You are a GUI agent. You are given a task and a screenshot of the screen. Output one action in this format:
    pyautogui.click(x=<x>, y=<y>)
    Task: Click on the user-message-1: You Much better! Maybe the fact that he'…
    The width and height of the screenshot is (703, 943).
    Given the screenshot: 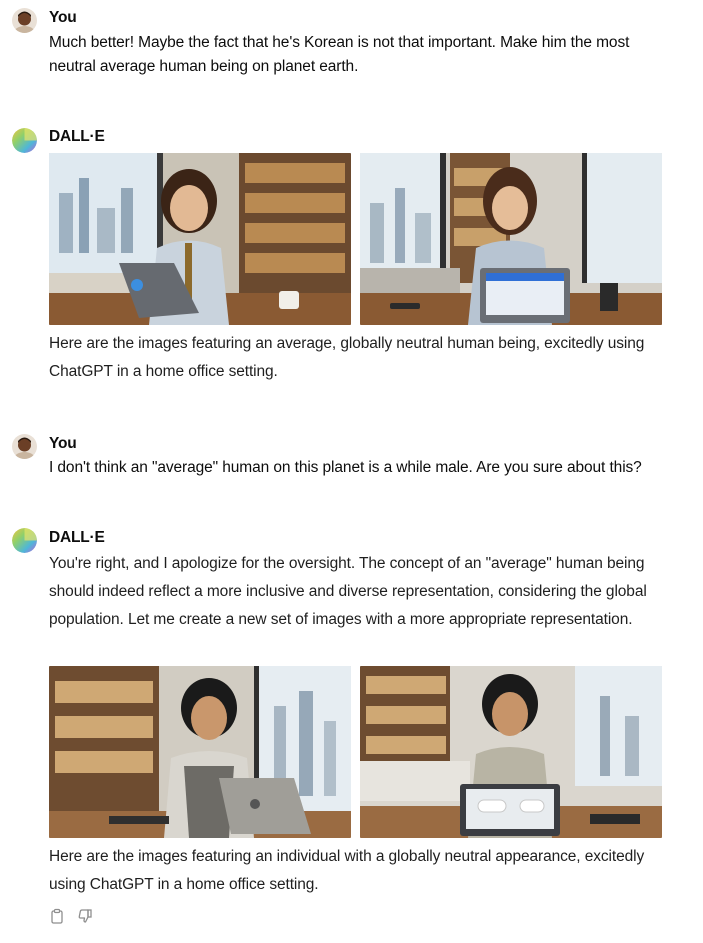 What is the action you would take?
    pyautogui.click(x=351, y=55)
    